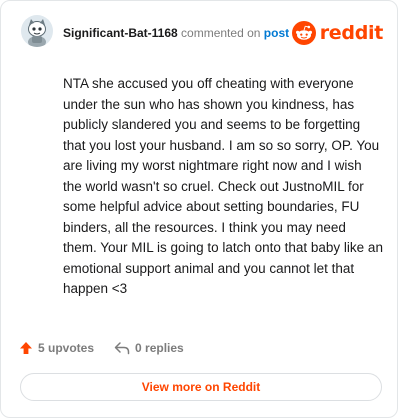 The height and width of the screenshot is (420, 400). Describe the element at coordinates (120, 33) in the screenshot. I see `username-link: Significant-Bat-1168` at that location.